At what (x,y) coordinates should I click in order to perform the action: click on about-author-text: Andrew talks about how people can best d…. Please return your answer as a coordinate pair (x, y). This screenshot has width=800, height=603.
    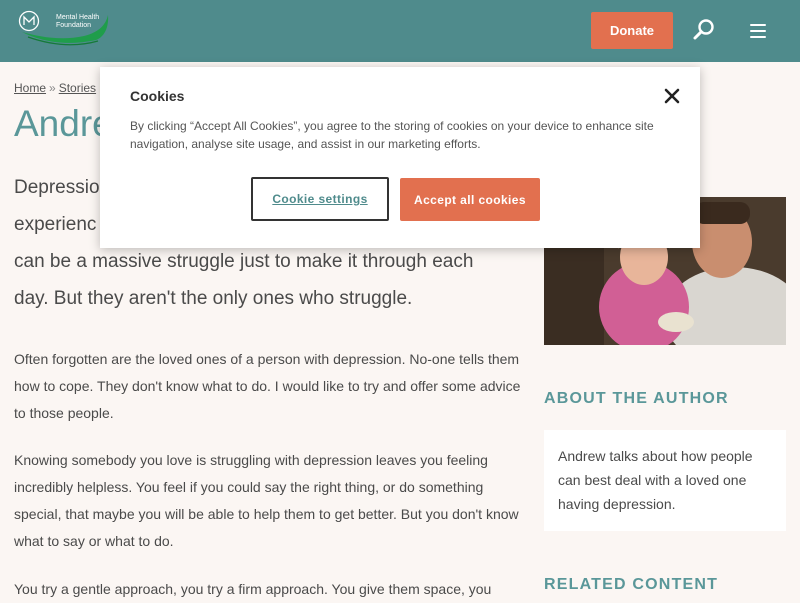
    Looking at the image, I should click on (655, 480).